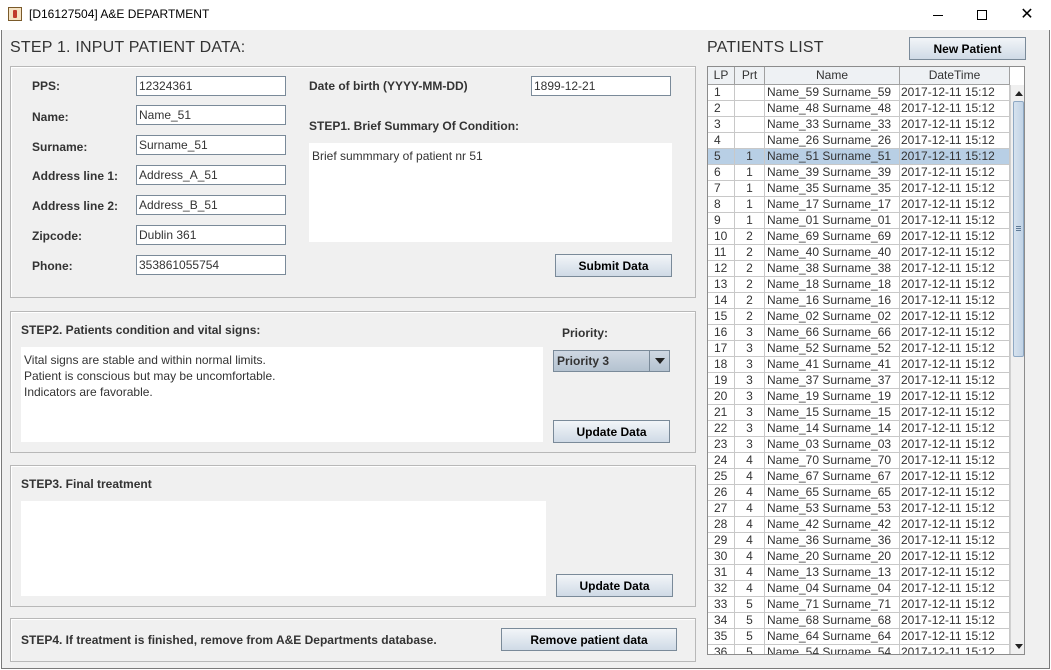 This screenshot has height=670, width=1051. What do you see at coordinates (859, 173) in the screenshot?
I see `table-row: 6 1 Name_39 Surname_39 2017-12-11 15:12` at bounding box center [859, 173].